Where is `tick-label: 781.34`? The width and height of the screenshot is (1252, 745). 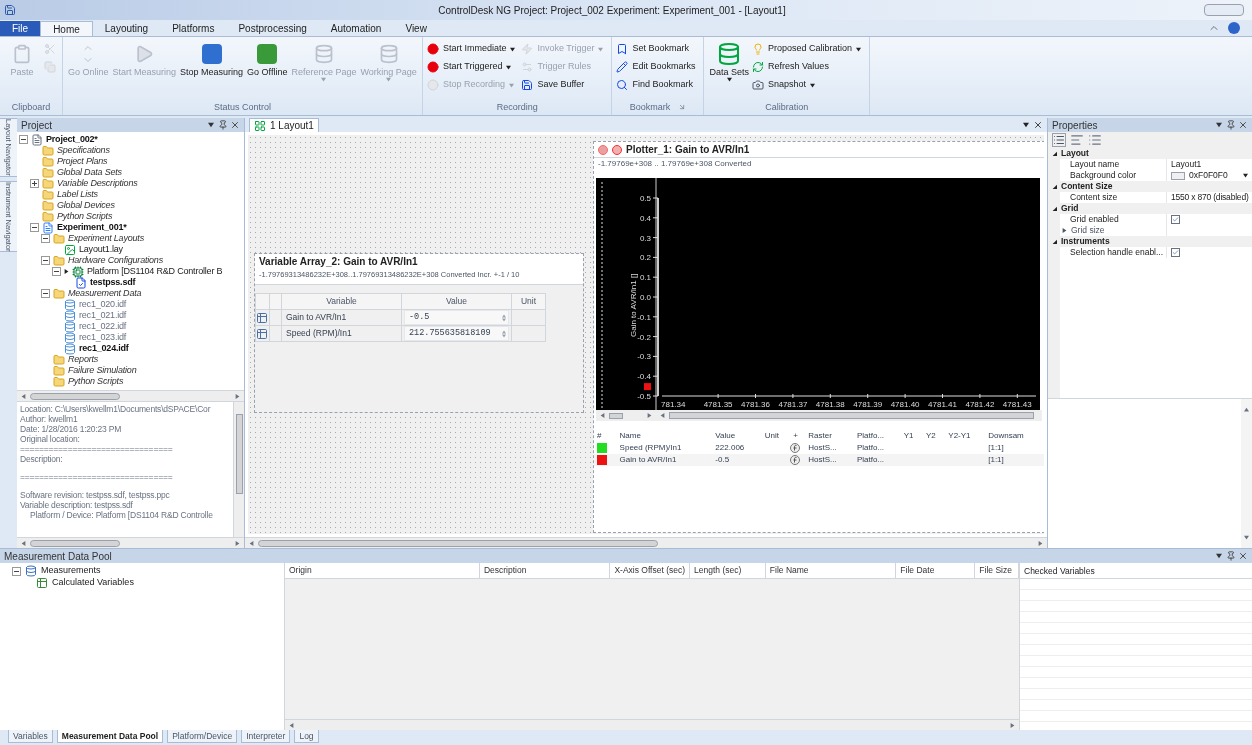
tick-label: 781.34 is located at coordinates (673, 404).